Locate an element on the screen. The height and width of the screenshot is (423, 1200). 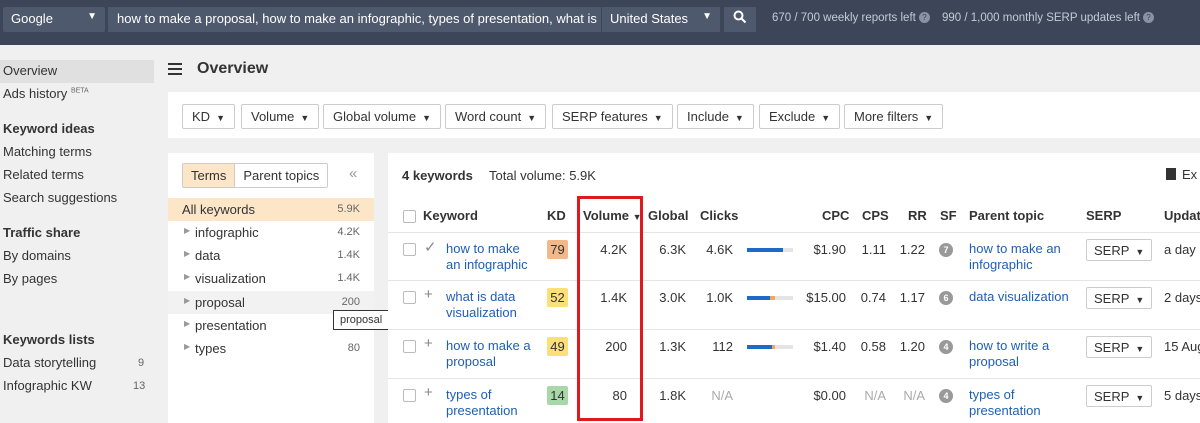
filter-kd: KD ▼ is located at coordinates (208, 116).